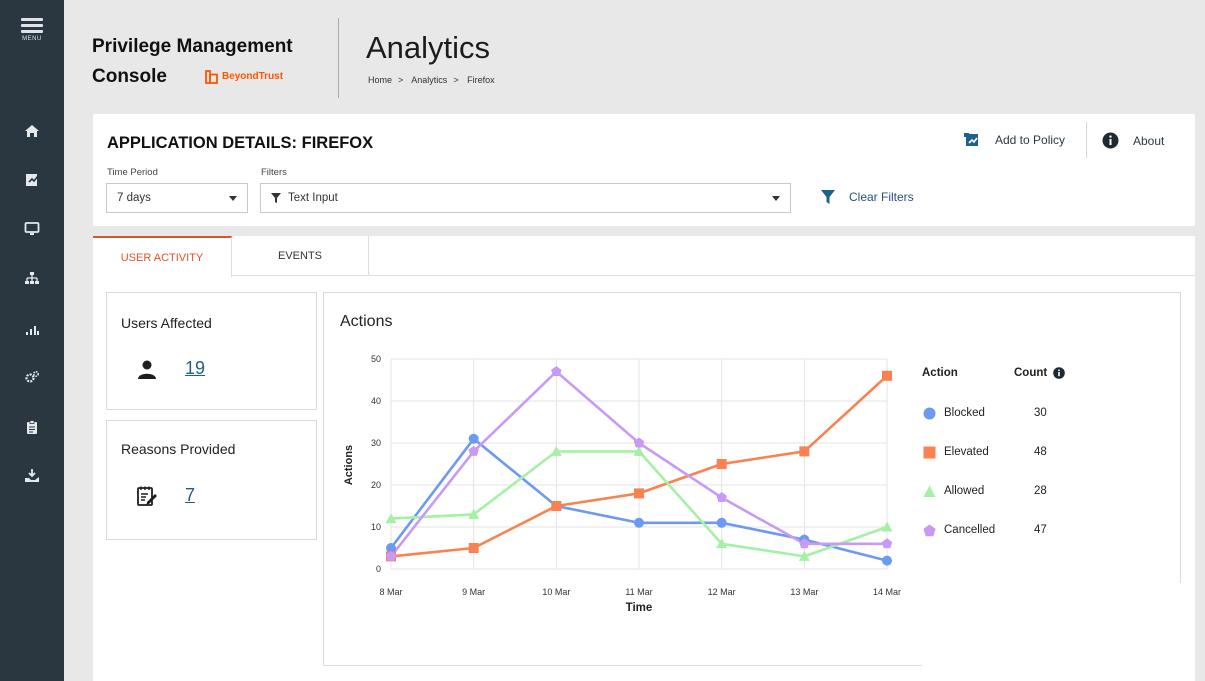 The width and height of the screenshot is (1205, 681). What do you see at coordinates (1052, 625) in the screenshot?
I see `chart-card-footer` at bounding box center [1052, 625].